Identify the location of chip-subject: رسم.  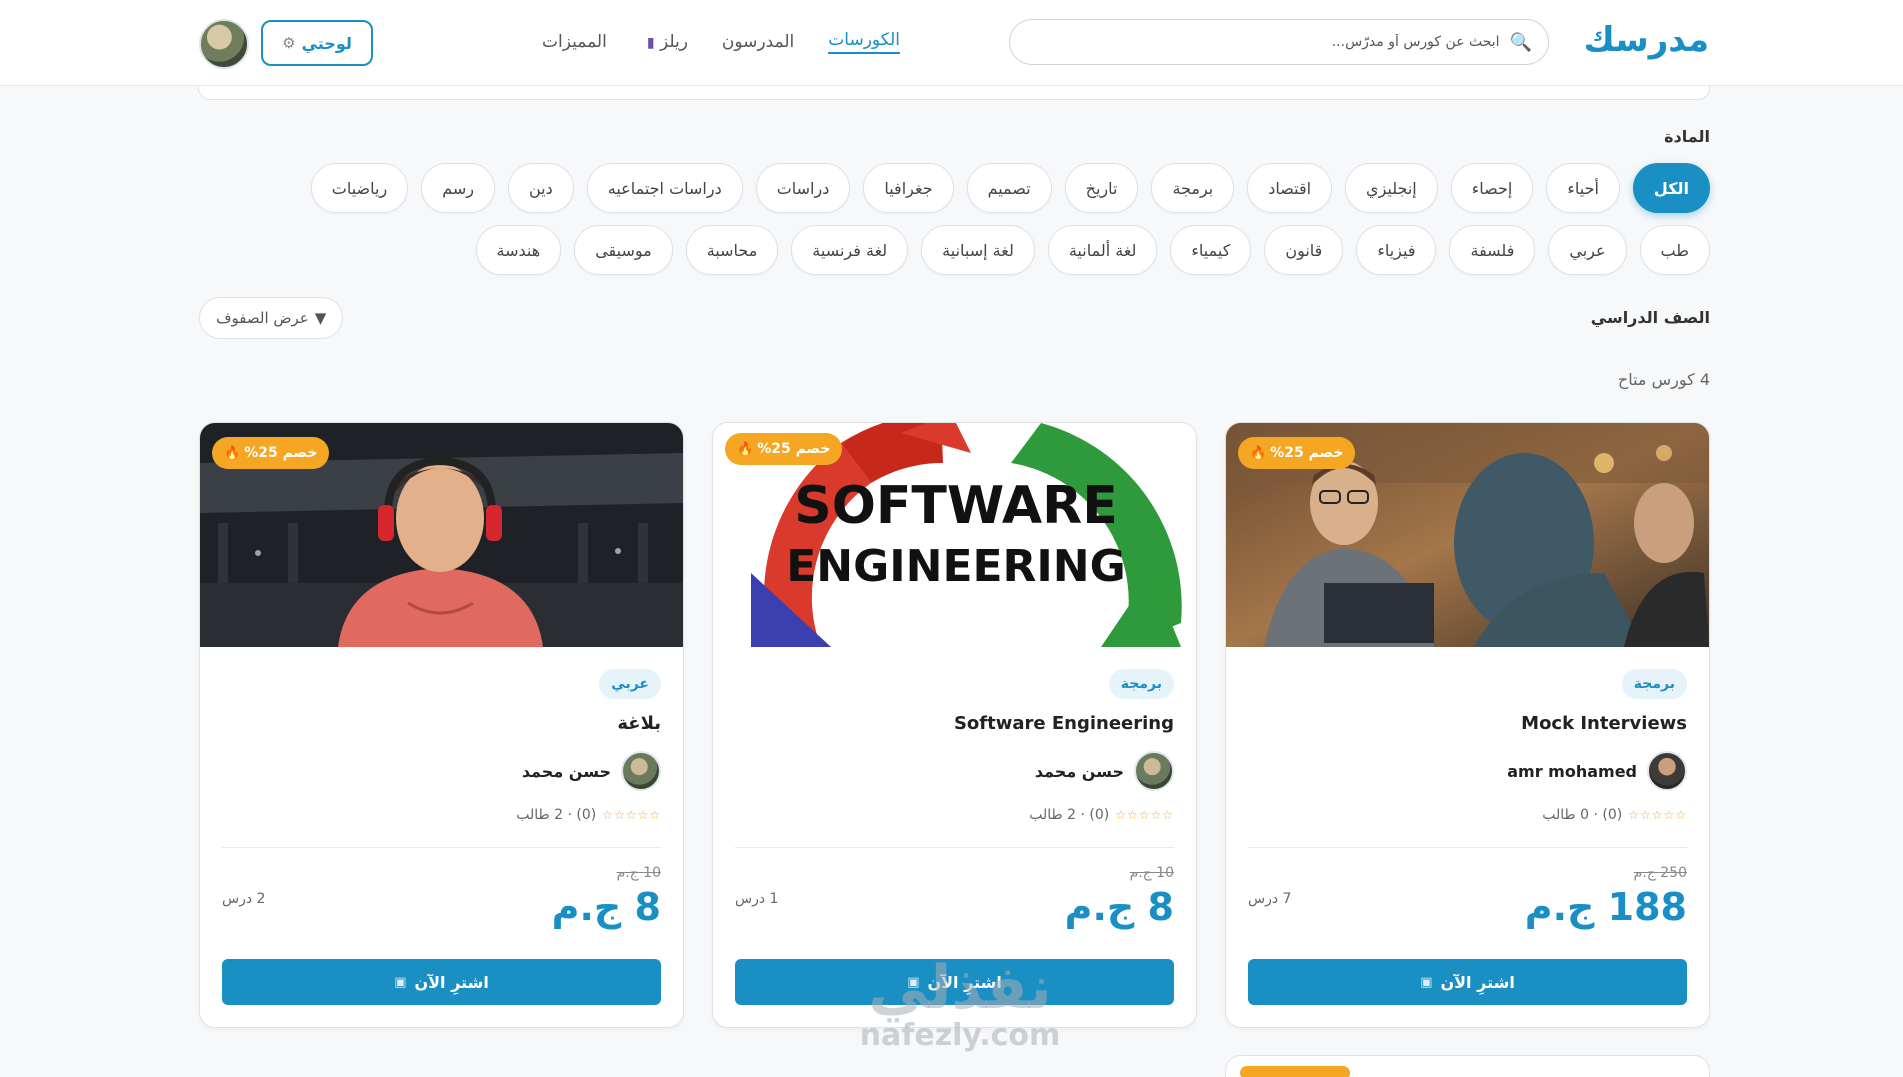
(458, 188).